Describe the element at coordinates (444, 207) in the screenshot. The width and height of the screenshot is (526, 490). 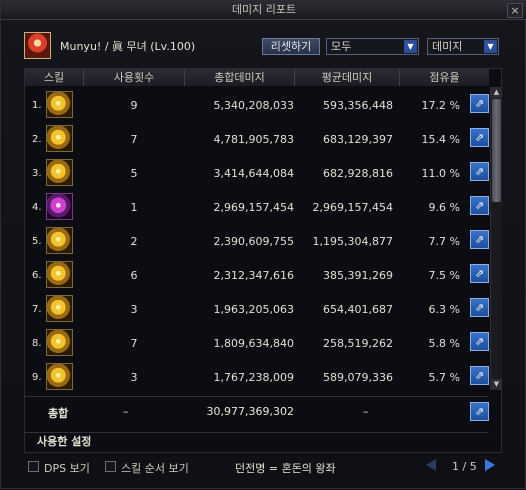
I see `row-share: 9.6 %` at that location.